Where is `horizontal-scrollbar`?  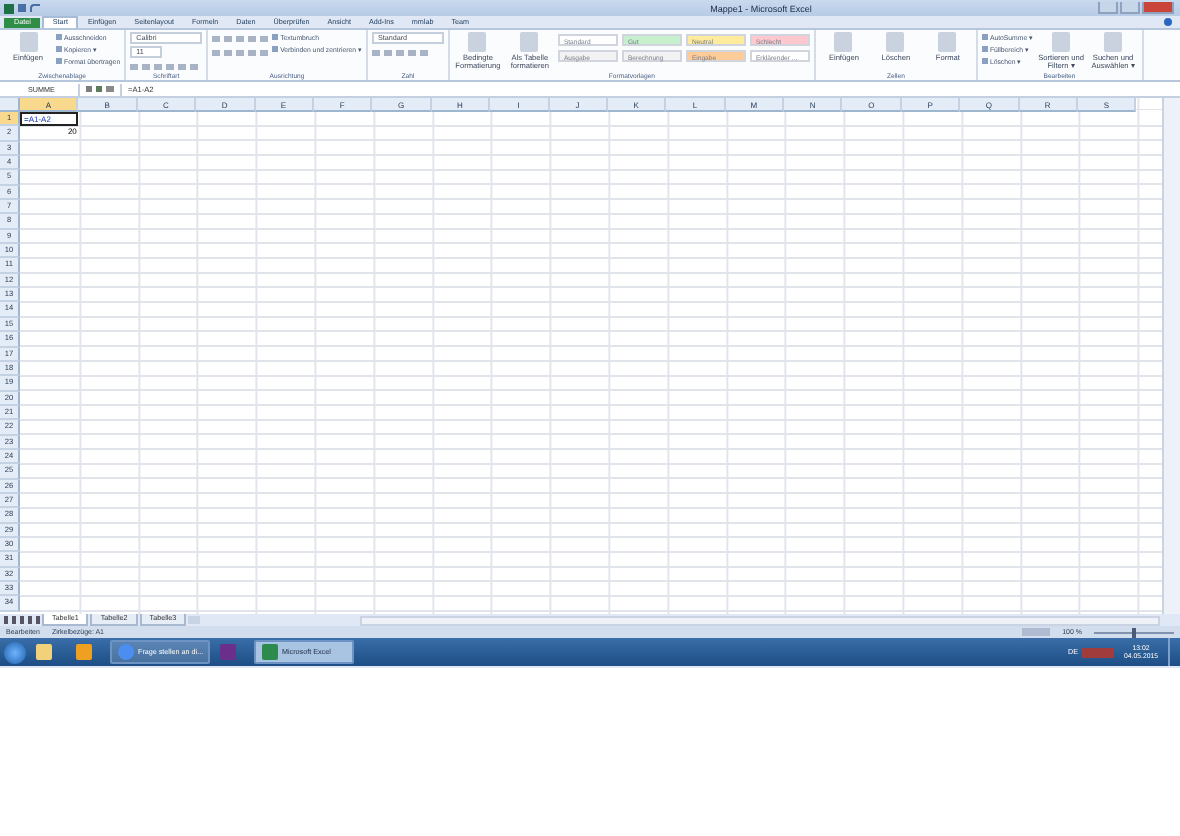
horizontal-scrollbar is located at coordinates (760, 620).